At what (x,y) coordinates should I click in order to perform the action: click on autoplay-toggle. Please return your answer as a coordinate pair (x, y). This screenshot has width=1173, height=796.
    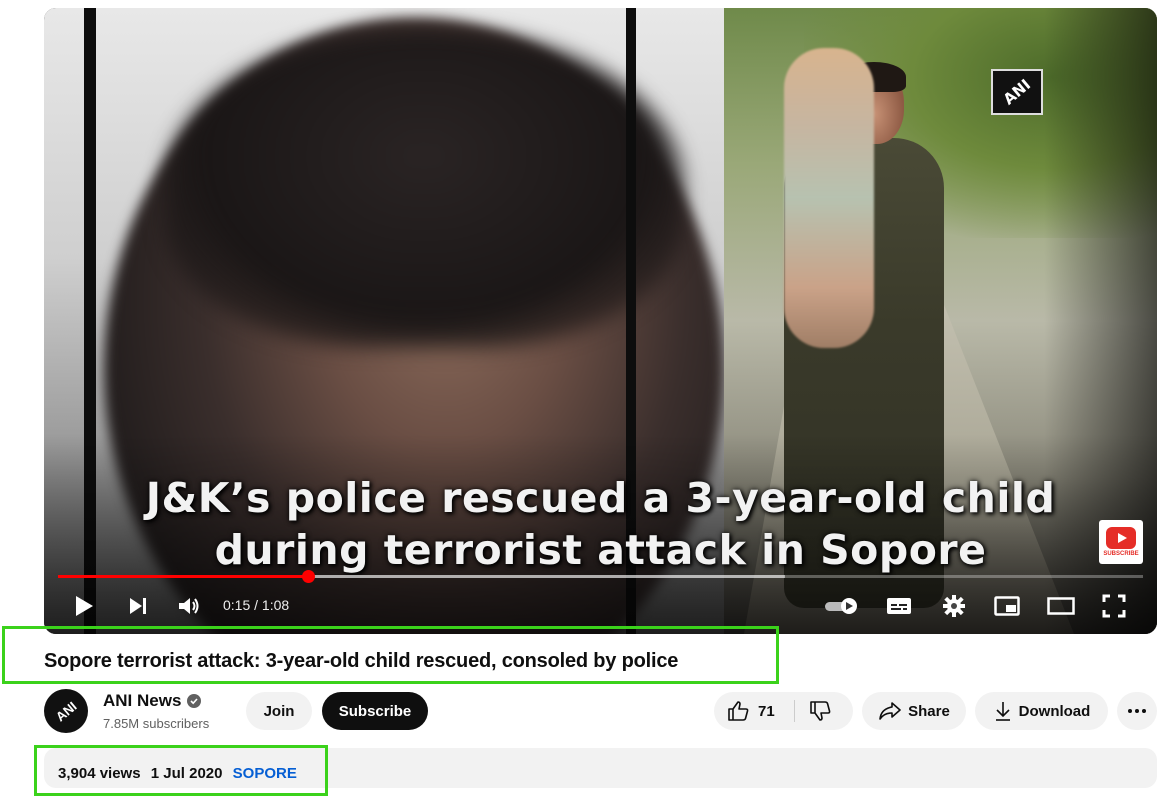
    Looking at the image, I should click on (842, 606).